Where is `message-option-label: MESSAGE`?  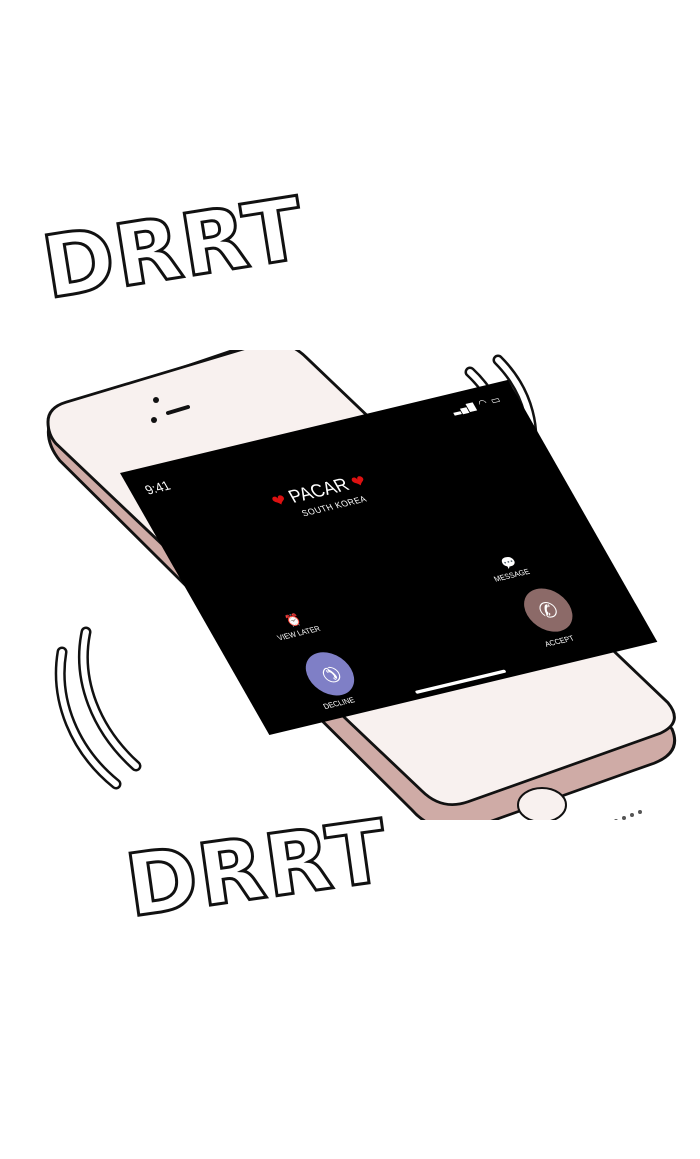
message-option-label: MESSAGE is located at coordinates (512, 575).